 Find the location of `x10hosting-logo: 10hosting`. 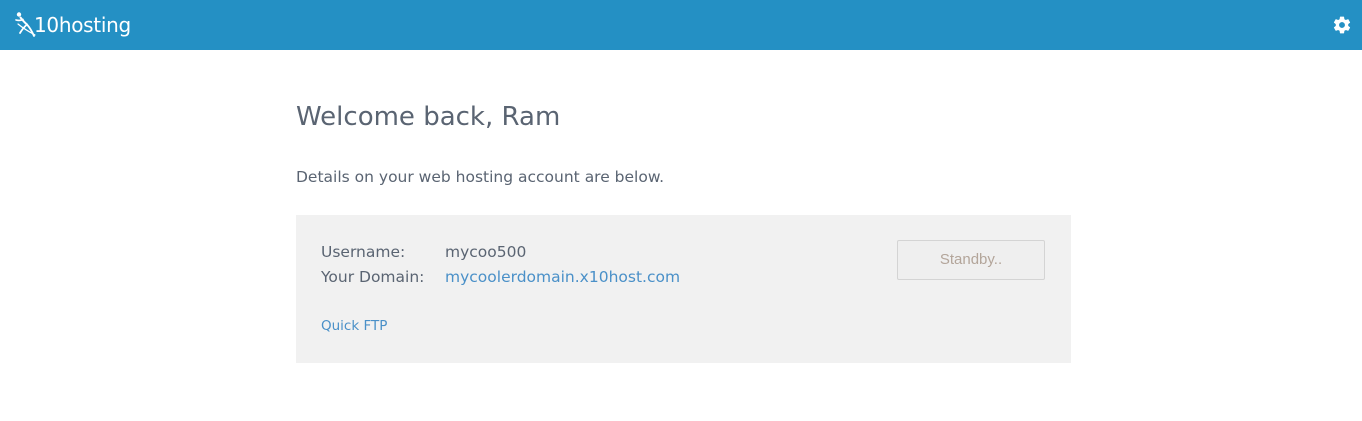

x10hosting-logo: 10hosting is located at coordinates (72, 25).